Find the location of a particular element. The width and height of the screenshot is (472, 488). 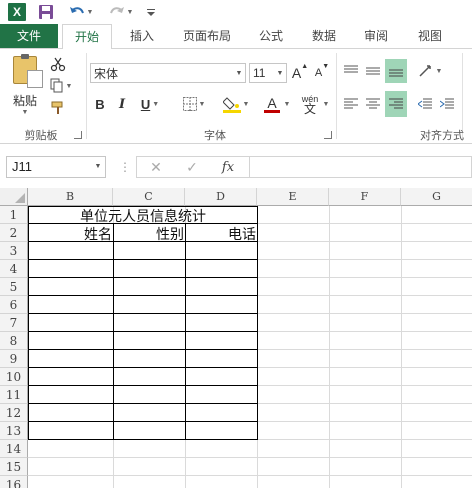

gridline-vertical is located at coordinates (329, 347).